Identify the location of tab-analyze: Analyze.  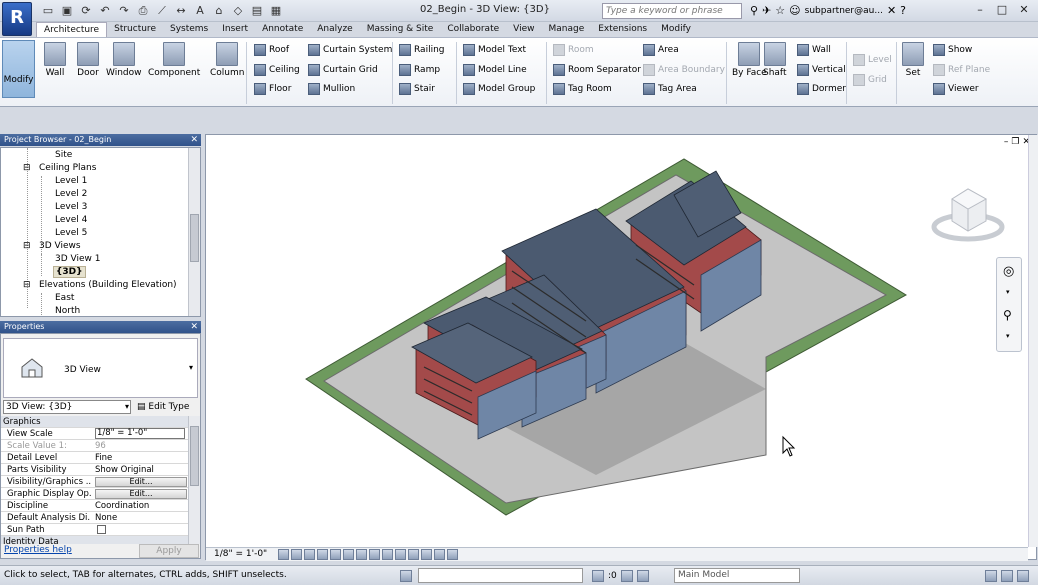
(334, 29).